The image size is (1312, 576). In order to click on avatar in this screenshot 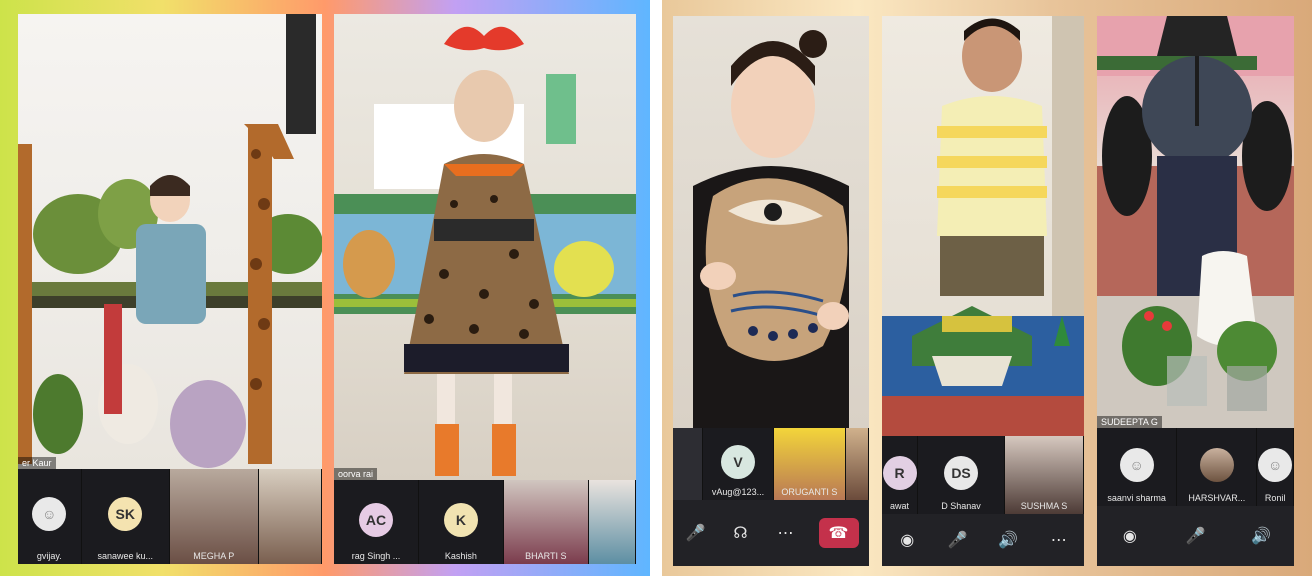, I will do `click(1216, 464)`.